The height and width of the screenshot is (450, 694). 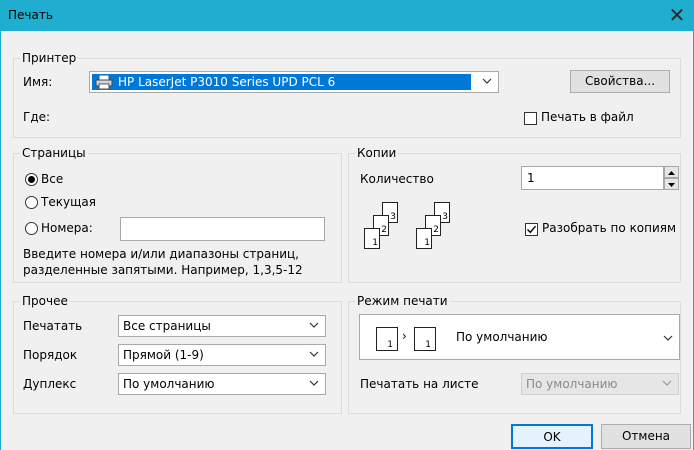 What do you see at coordinates (161, 254) in the screenshot?
I see `pages-hint-line1: Введите номера и/или диапазоны страниц,` at bounding box center [161, 254].